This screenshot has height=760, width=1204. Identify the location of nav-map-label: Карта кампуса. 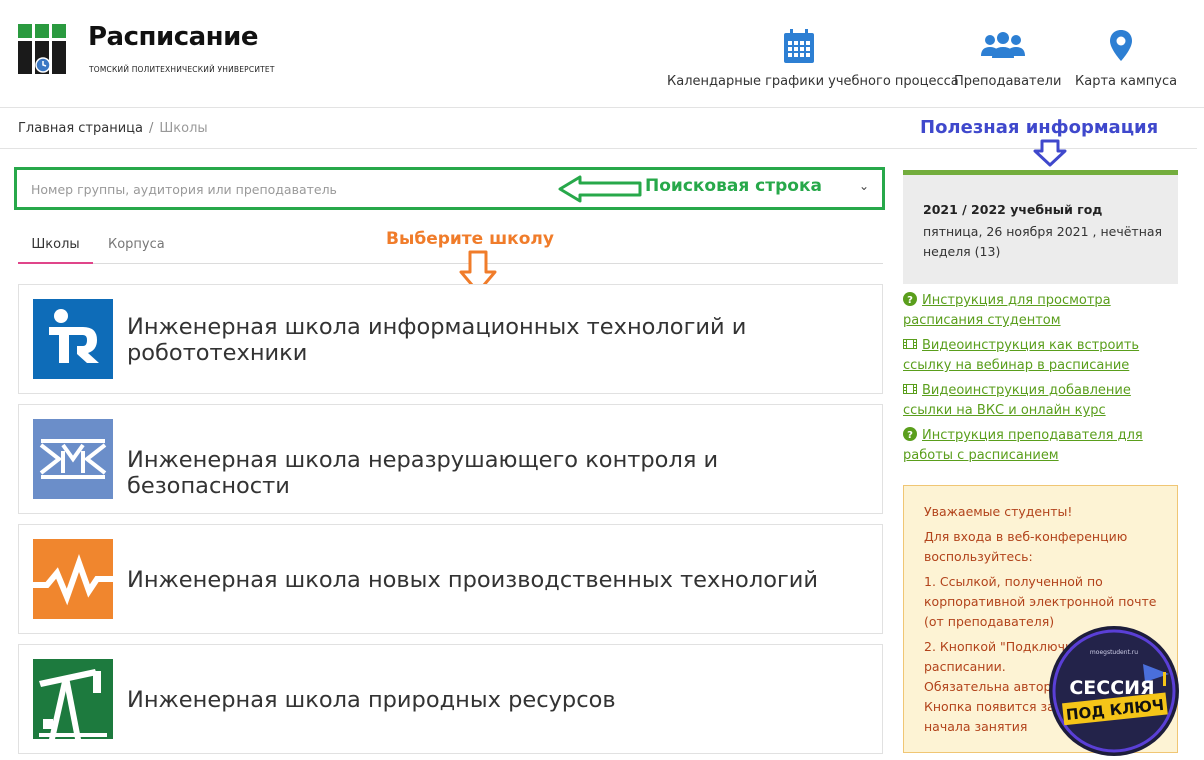
(1126, 81).